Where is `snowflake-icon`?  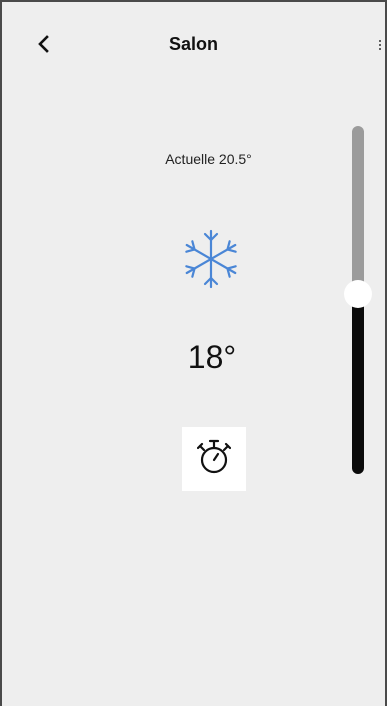
snowflake-icon is located at coordinates (211, 259).